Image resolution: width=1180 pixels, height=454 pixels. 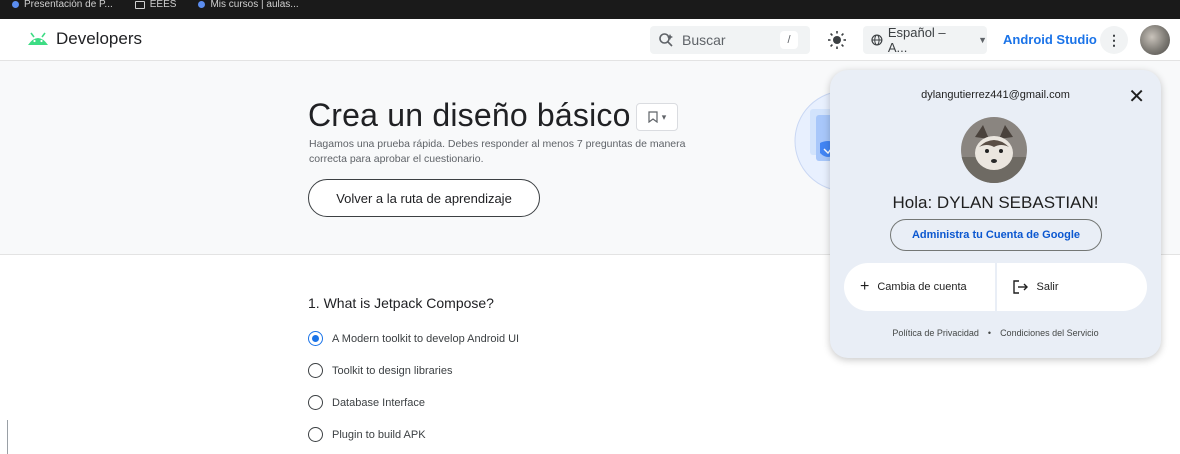 What do you see at coordinates (1136, 96) in the screenshot?
I see `close-icon: ✕` at bounding box center [1136, 96].